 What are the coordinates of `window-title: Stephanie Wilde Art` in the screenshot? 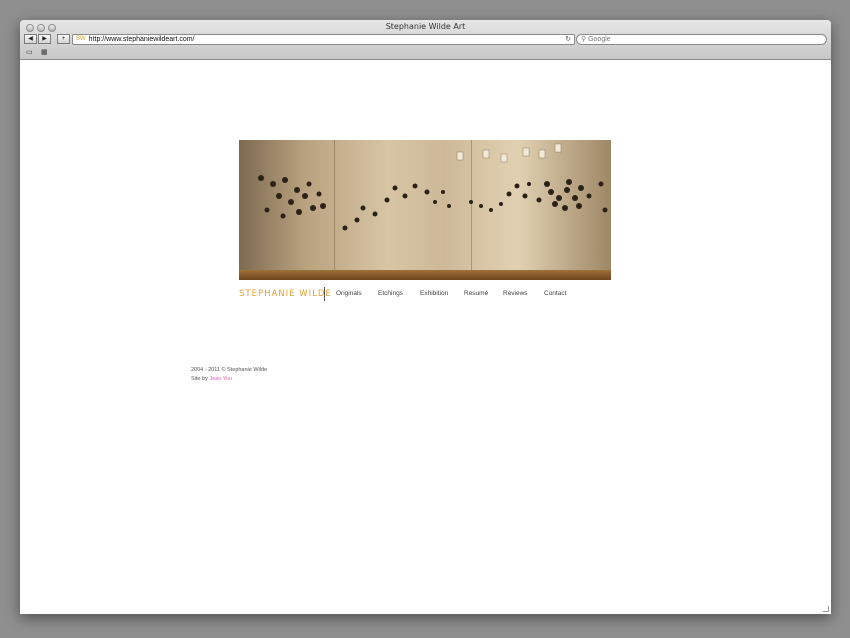 It's located at (425, 26).